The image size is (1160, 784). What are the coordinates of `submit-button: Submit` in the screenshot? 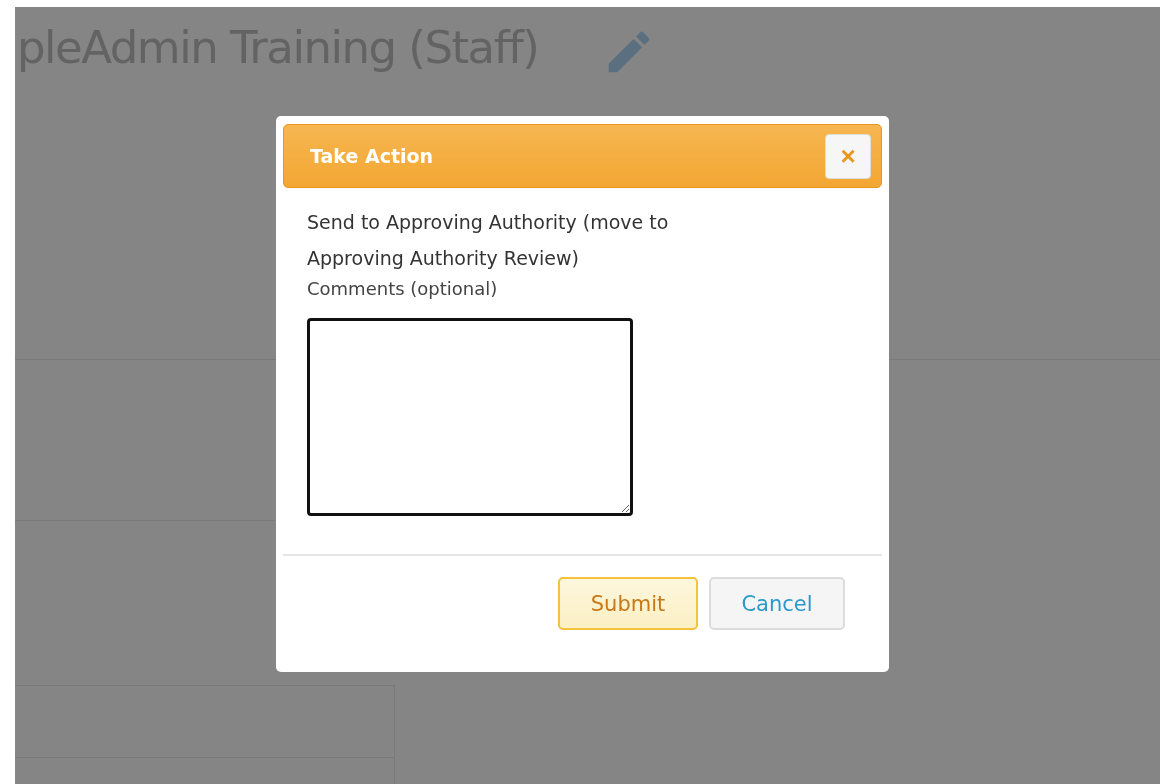 It's located at (628, 603).